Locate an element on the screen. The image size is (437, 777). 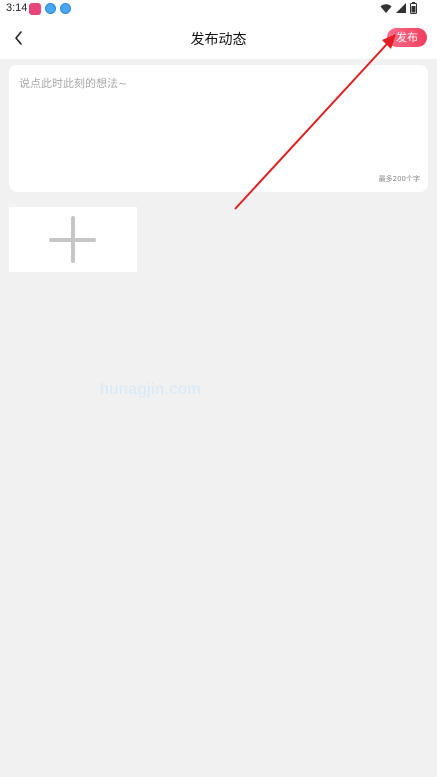
status-time: 3:14 is located at coordinates (17, 8).